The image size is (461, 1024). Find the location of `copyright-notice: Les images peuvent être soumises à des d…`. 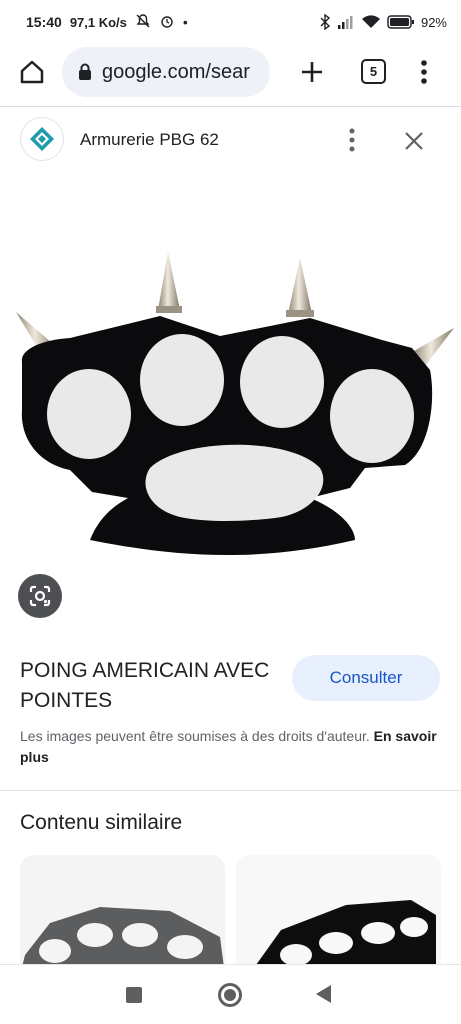

copyright-notice: Les images peuvent être soumises à des d… is located at coordinates (230, 747).